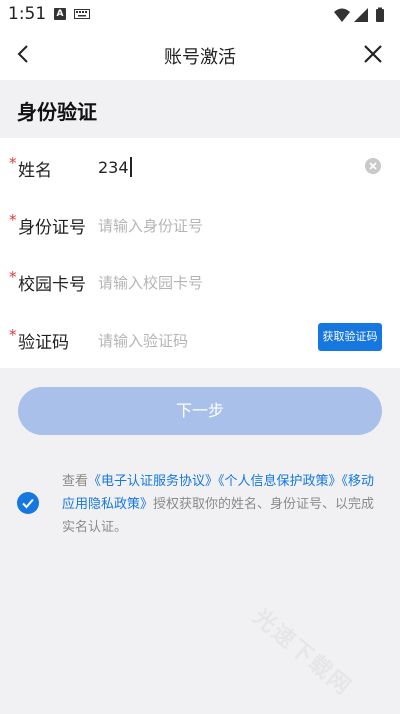 The width and height of the screenshot is (400, 714). Describe the element at coordinates (52, 228) in the screenshot. I see `id-number-label: 身份证号` at that location.